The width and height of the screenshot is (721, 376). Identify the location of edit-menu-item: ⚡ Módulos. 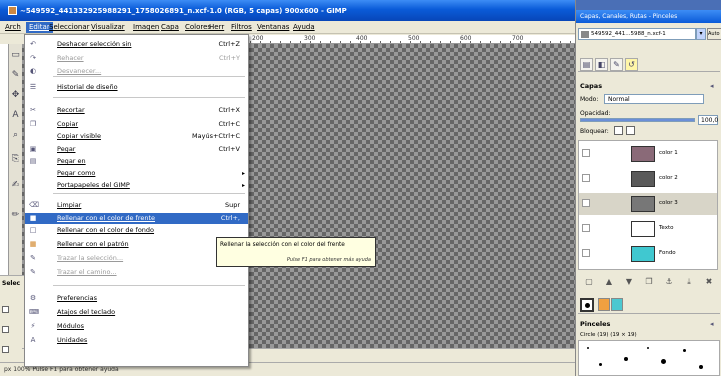
(136, 326).